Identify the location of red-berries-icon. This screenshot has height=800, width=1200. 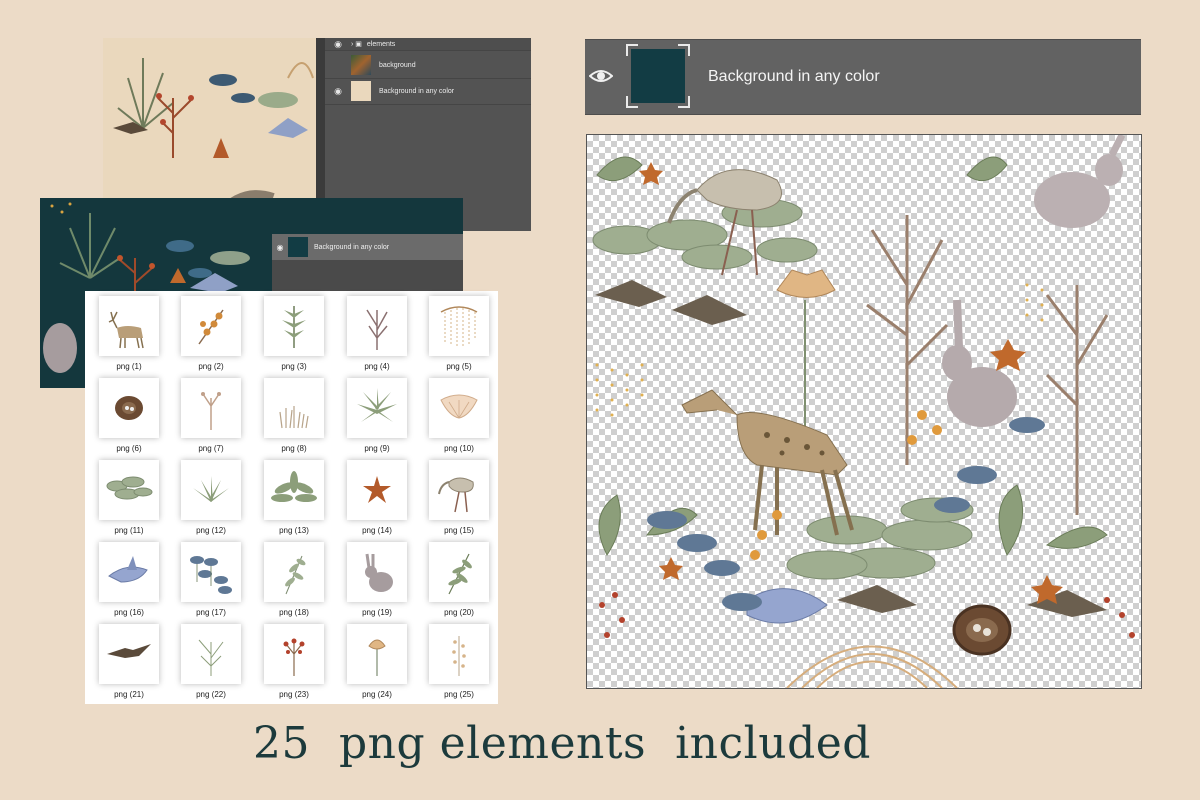
(294, 657).